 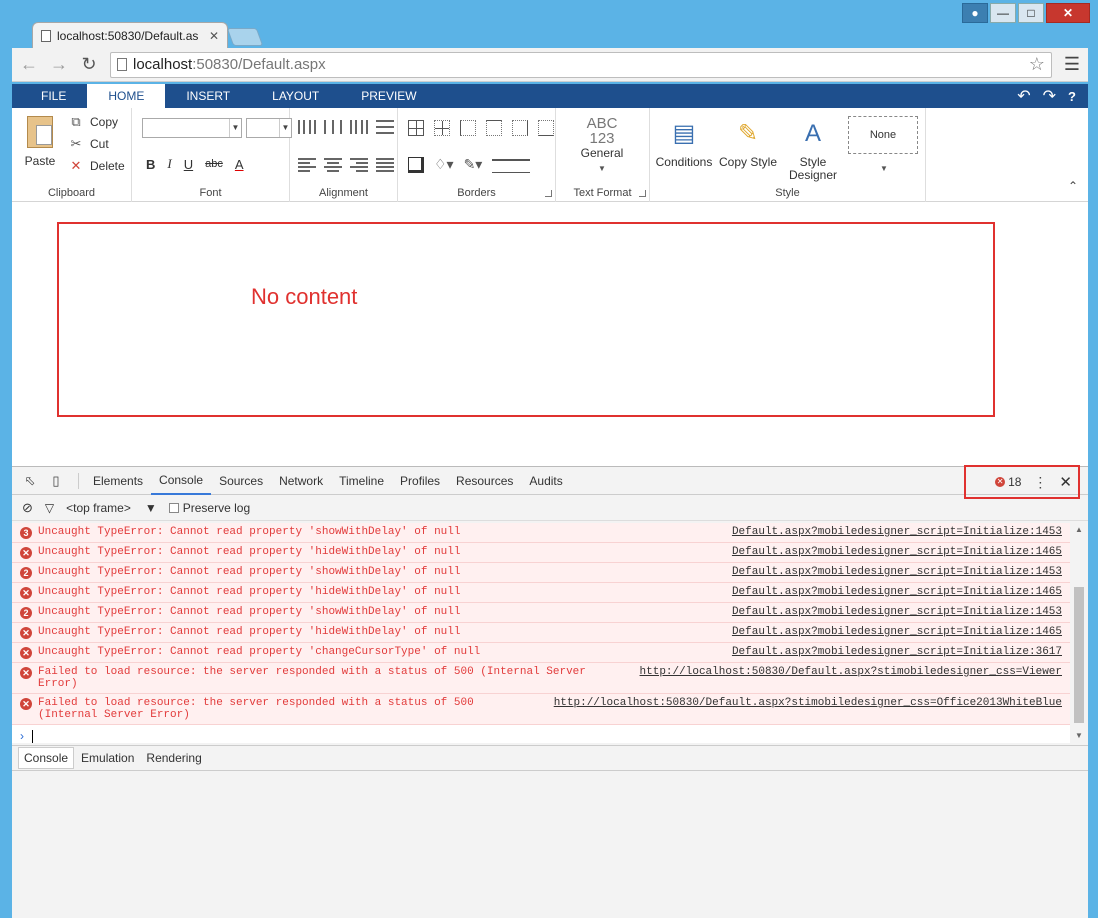 What do you see at coordinates (1040, 482) in the screenshot?
I see `more-options-icon: ⋮` at bounding box center [1040, 482].